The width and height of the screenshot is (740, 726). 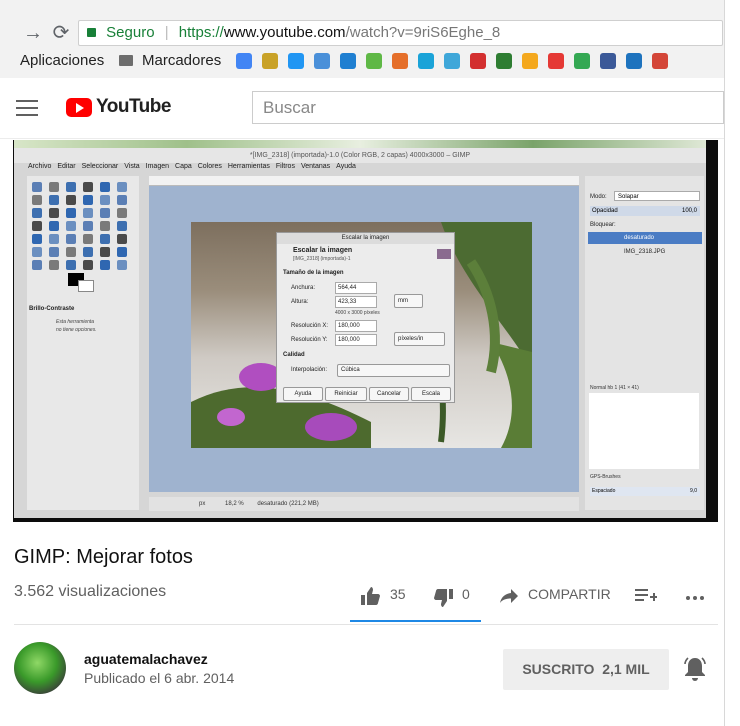 What do you see at coordinates (371, 596) in the screenshot?
I see `like-icon` at bounding box center [371, 596].